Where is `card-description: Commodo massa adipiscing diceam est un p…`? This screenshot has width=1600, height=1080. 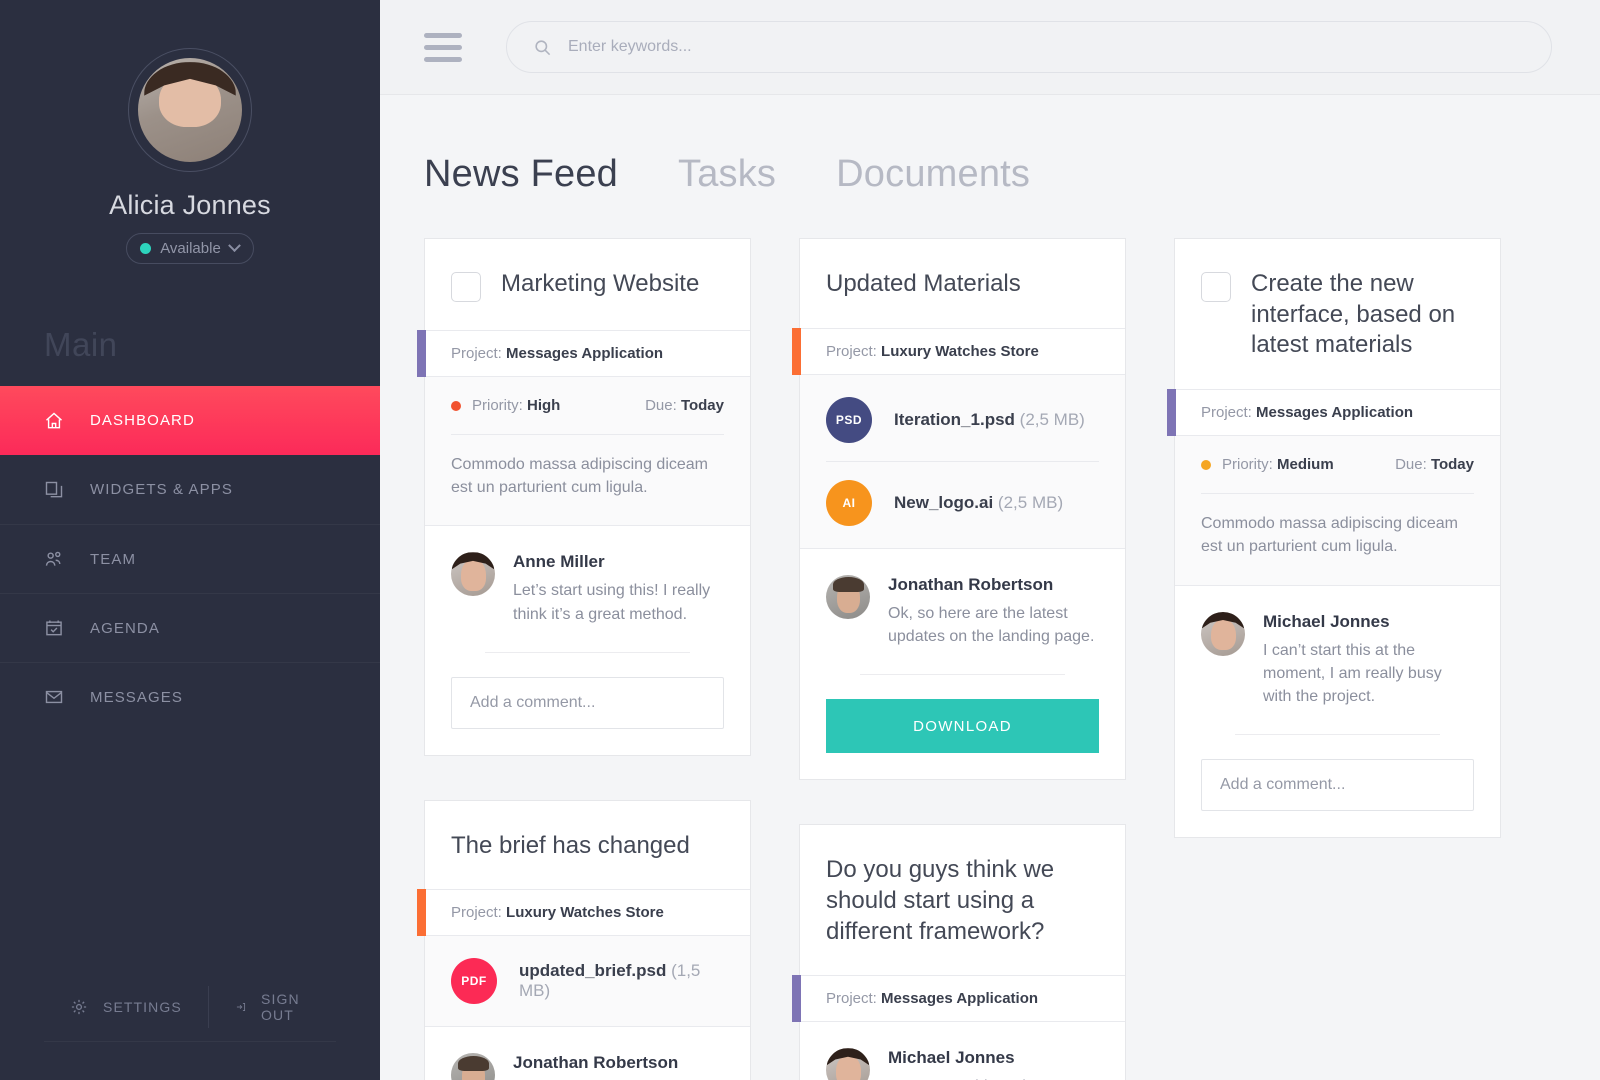 card-description: Commodo massa adipiscing diceam est un p… is located at coordinates (587, 480).